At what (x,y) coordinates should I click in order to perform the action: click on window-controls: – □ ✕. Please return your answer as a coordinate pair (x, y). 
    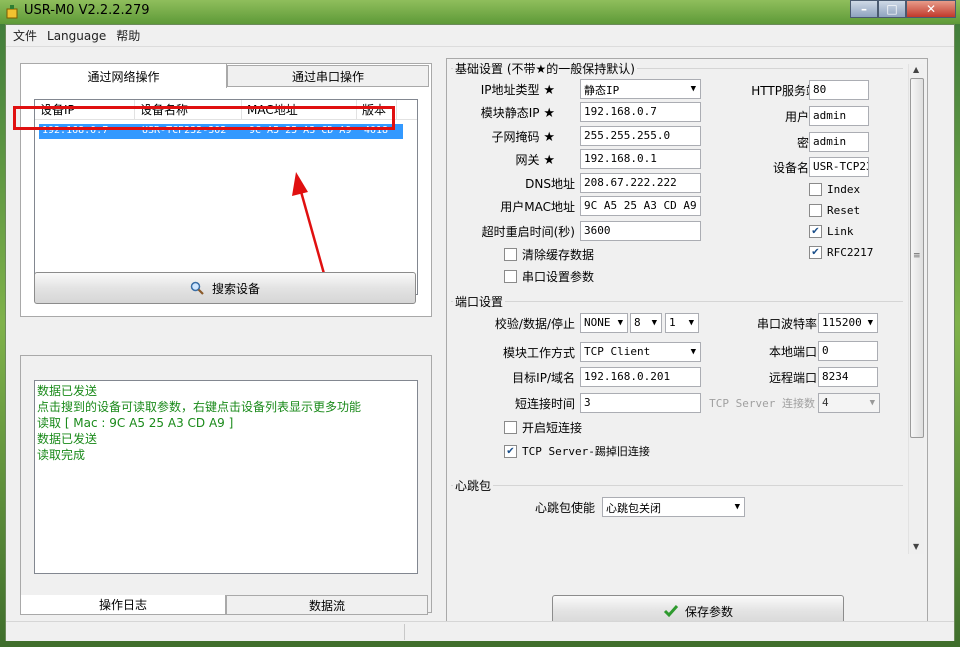
    Looking at the image, I should click on (905, 9).